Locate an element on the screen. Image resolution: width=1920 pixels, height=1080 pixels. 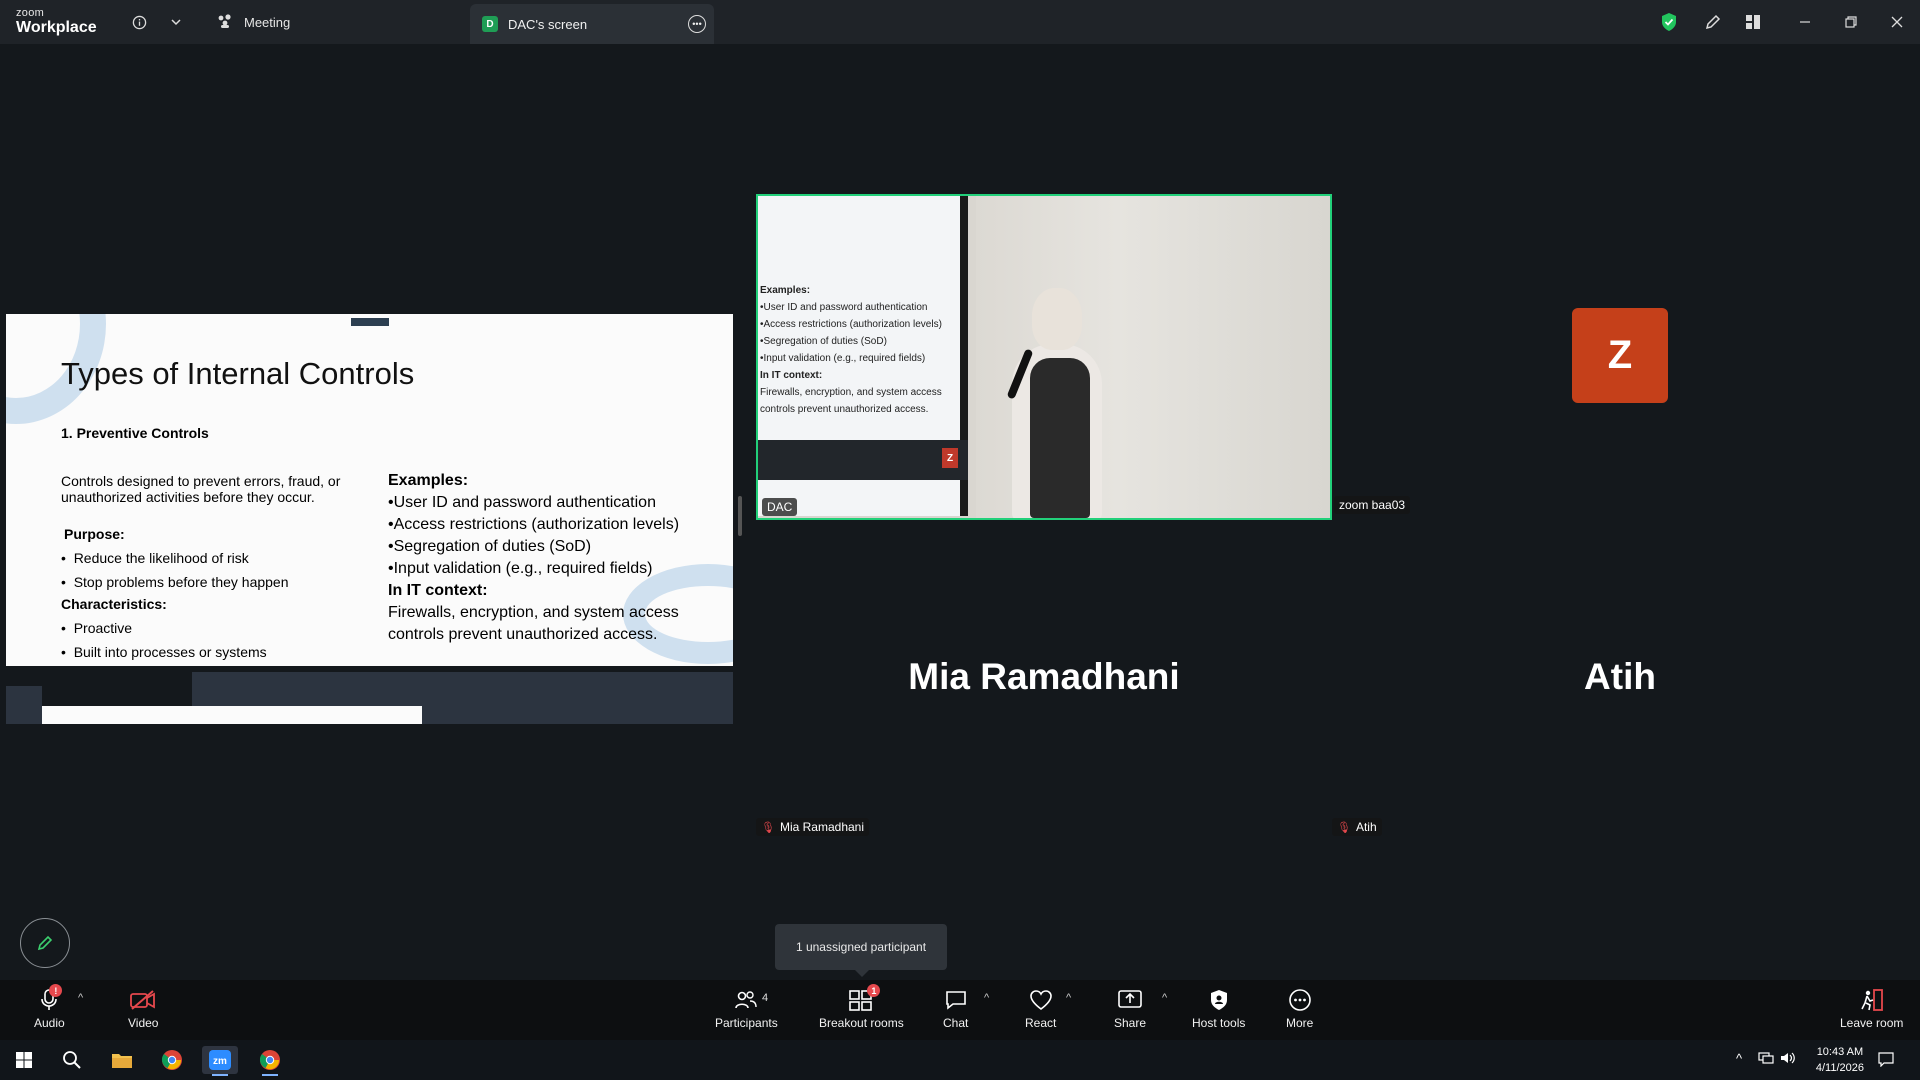
tab-meeting-label: Meeting is located at coordinates (267, 22).